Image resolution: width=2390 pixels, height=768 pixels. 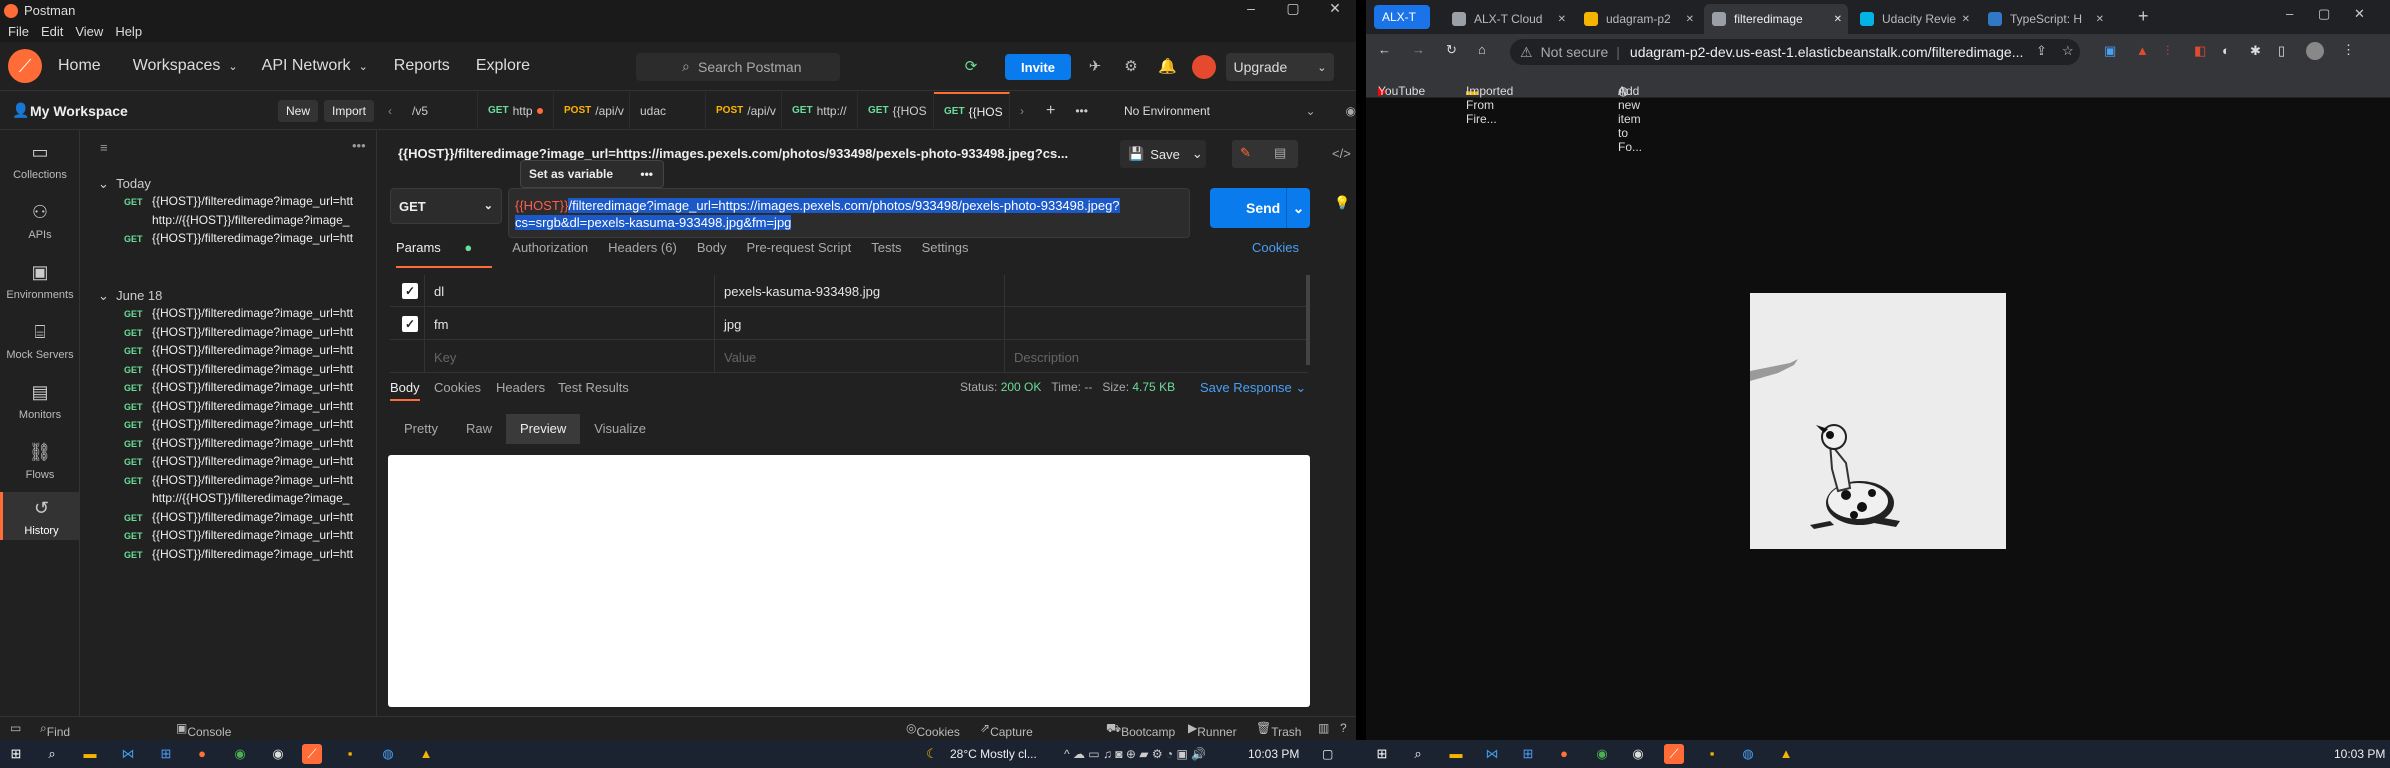 What do you see at coordinates (2068, 51) in the screenshot?
I see `bookmark-star-icon: ☆` at bounding box center [2068, 51].